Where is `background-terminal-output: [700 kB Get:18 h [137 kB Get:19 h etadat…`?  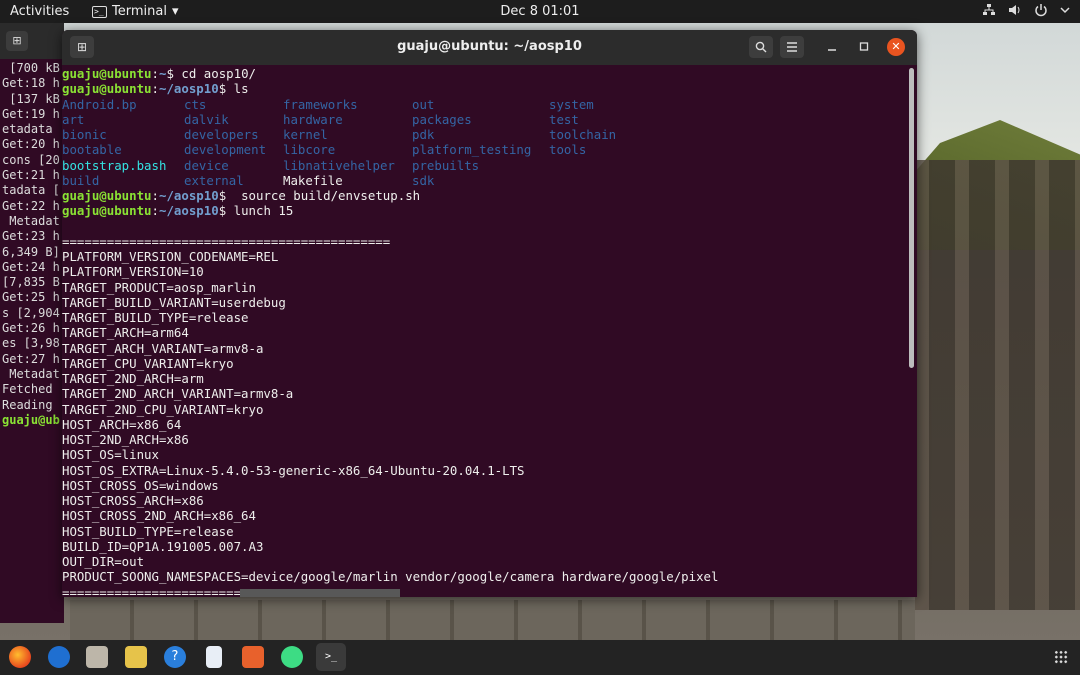
background-terminal-output: [700 kB Get:18 h [137 kB Get:19 h etadat… is located at coordinates (32, 243).